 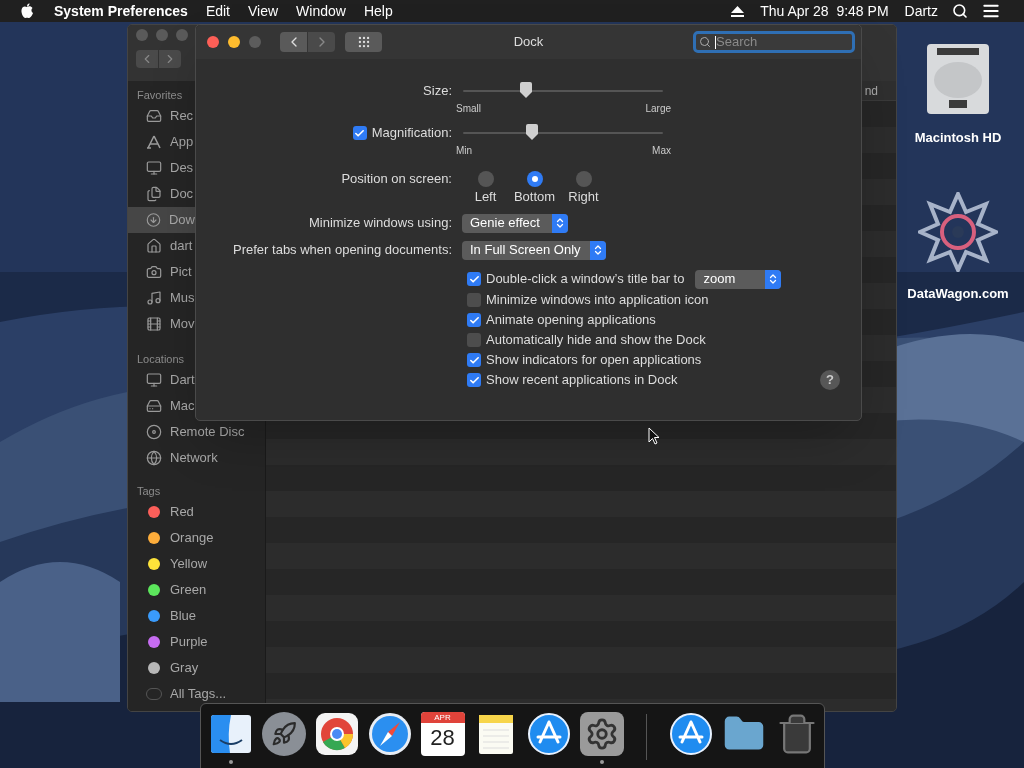 What do you see at coordinates (161, 298) in the screenshot?
I see `sidebar-item: Mus` at bounding box center [161, 298].